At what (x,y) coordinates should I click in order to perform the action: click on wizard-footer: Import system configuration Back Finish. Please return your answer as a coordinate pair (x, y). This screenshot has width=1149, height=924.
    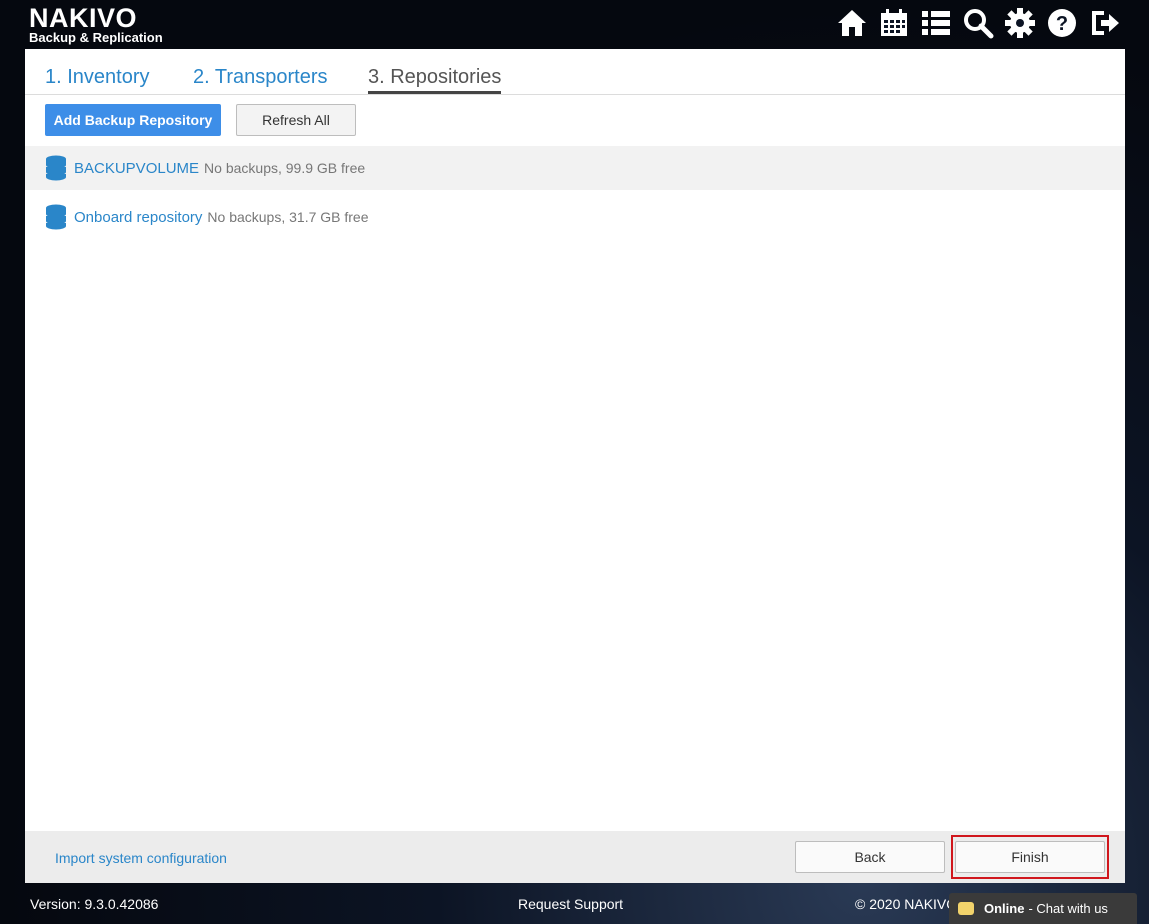
    Looking at the image, I should click on (575, 857).